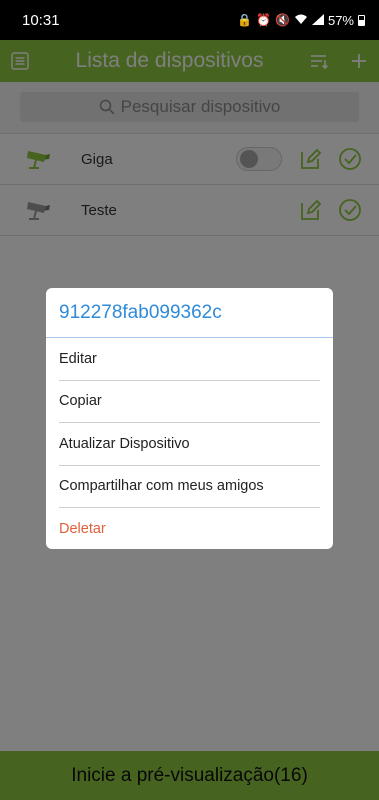 This screenshot has height=800, width=379. I want to click on menu-item-share: Compartilhar com meus amigos, so click(189, 487).